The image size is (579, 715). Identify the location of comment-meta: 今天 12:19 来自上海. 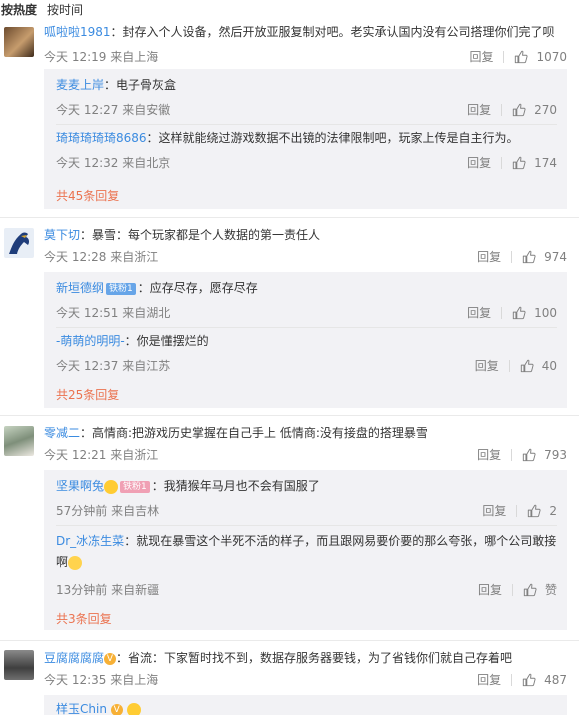
(101, 56).